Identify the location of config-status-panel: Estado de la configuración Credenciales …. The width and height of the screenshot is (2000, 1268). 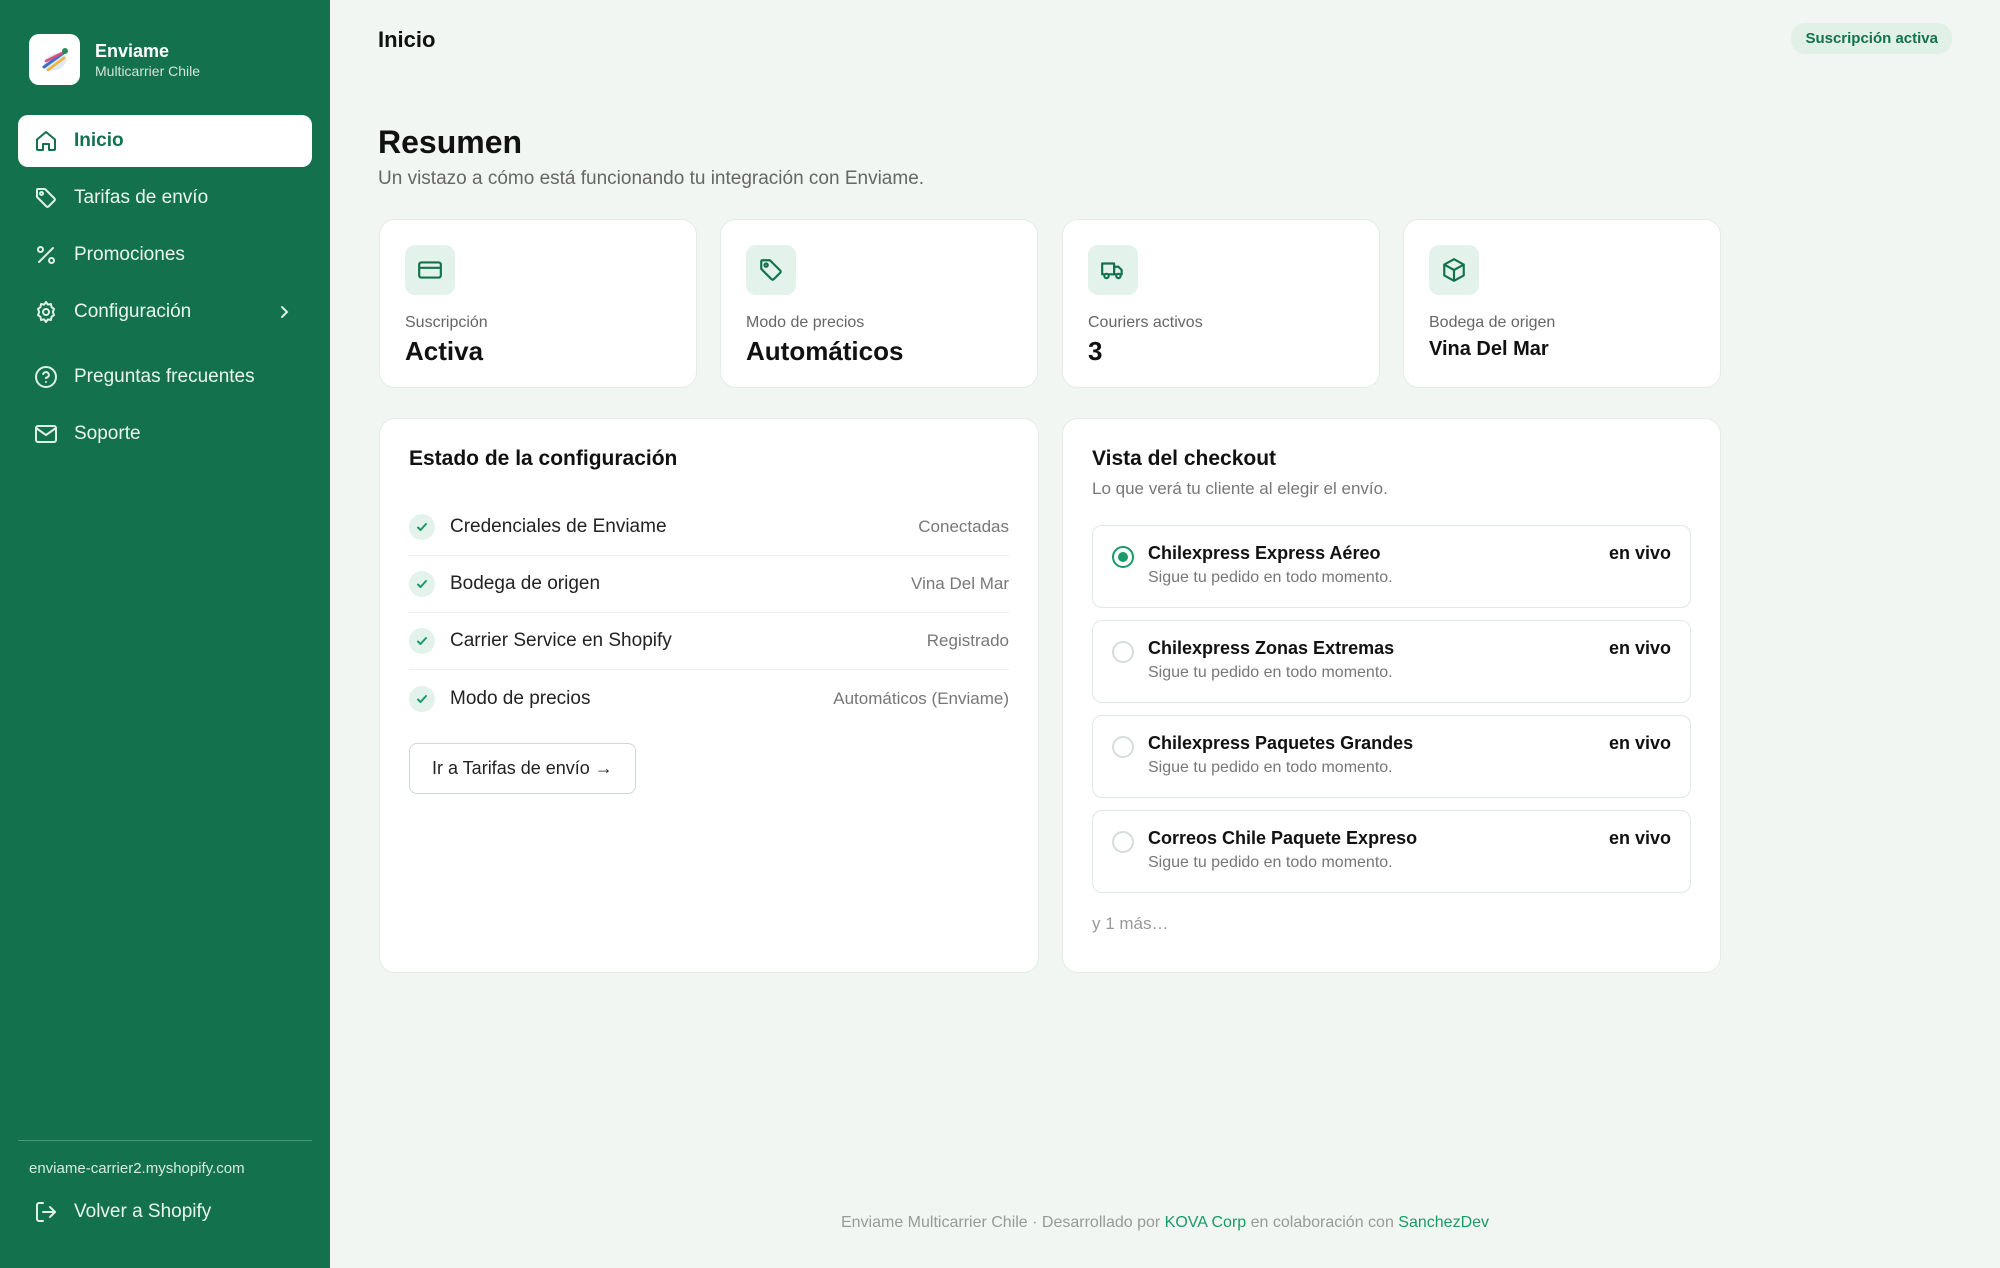
(709, 695).